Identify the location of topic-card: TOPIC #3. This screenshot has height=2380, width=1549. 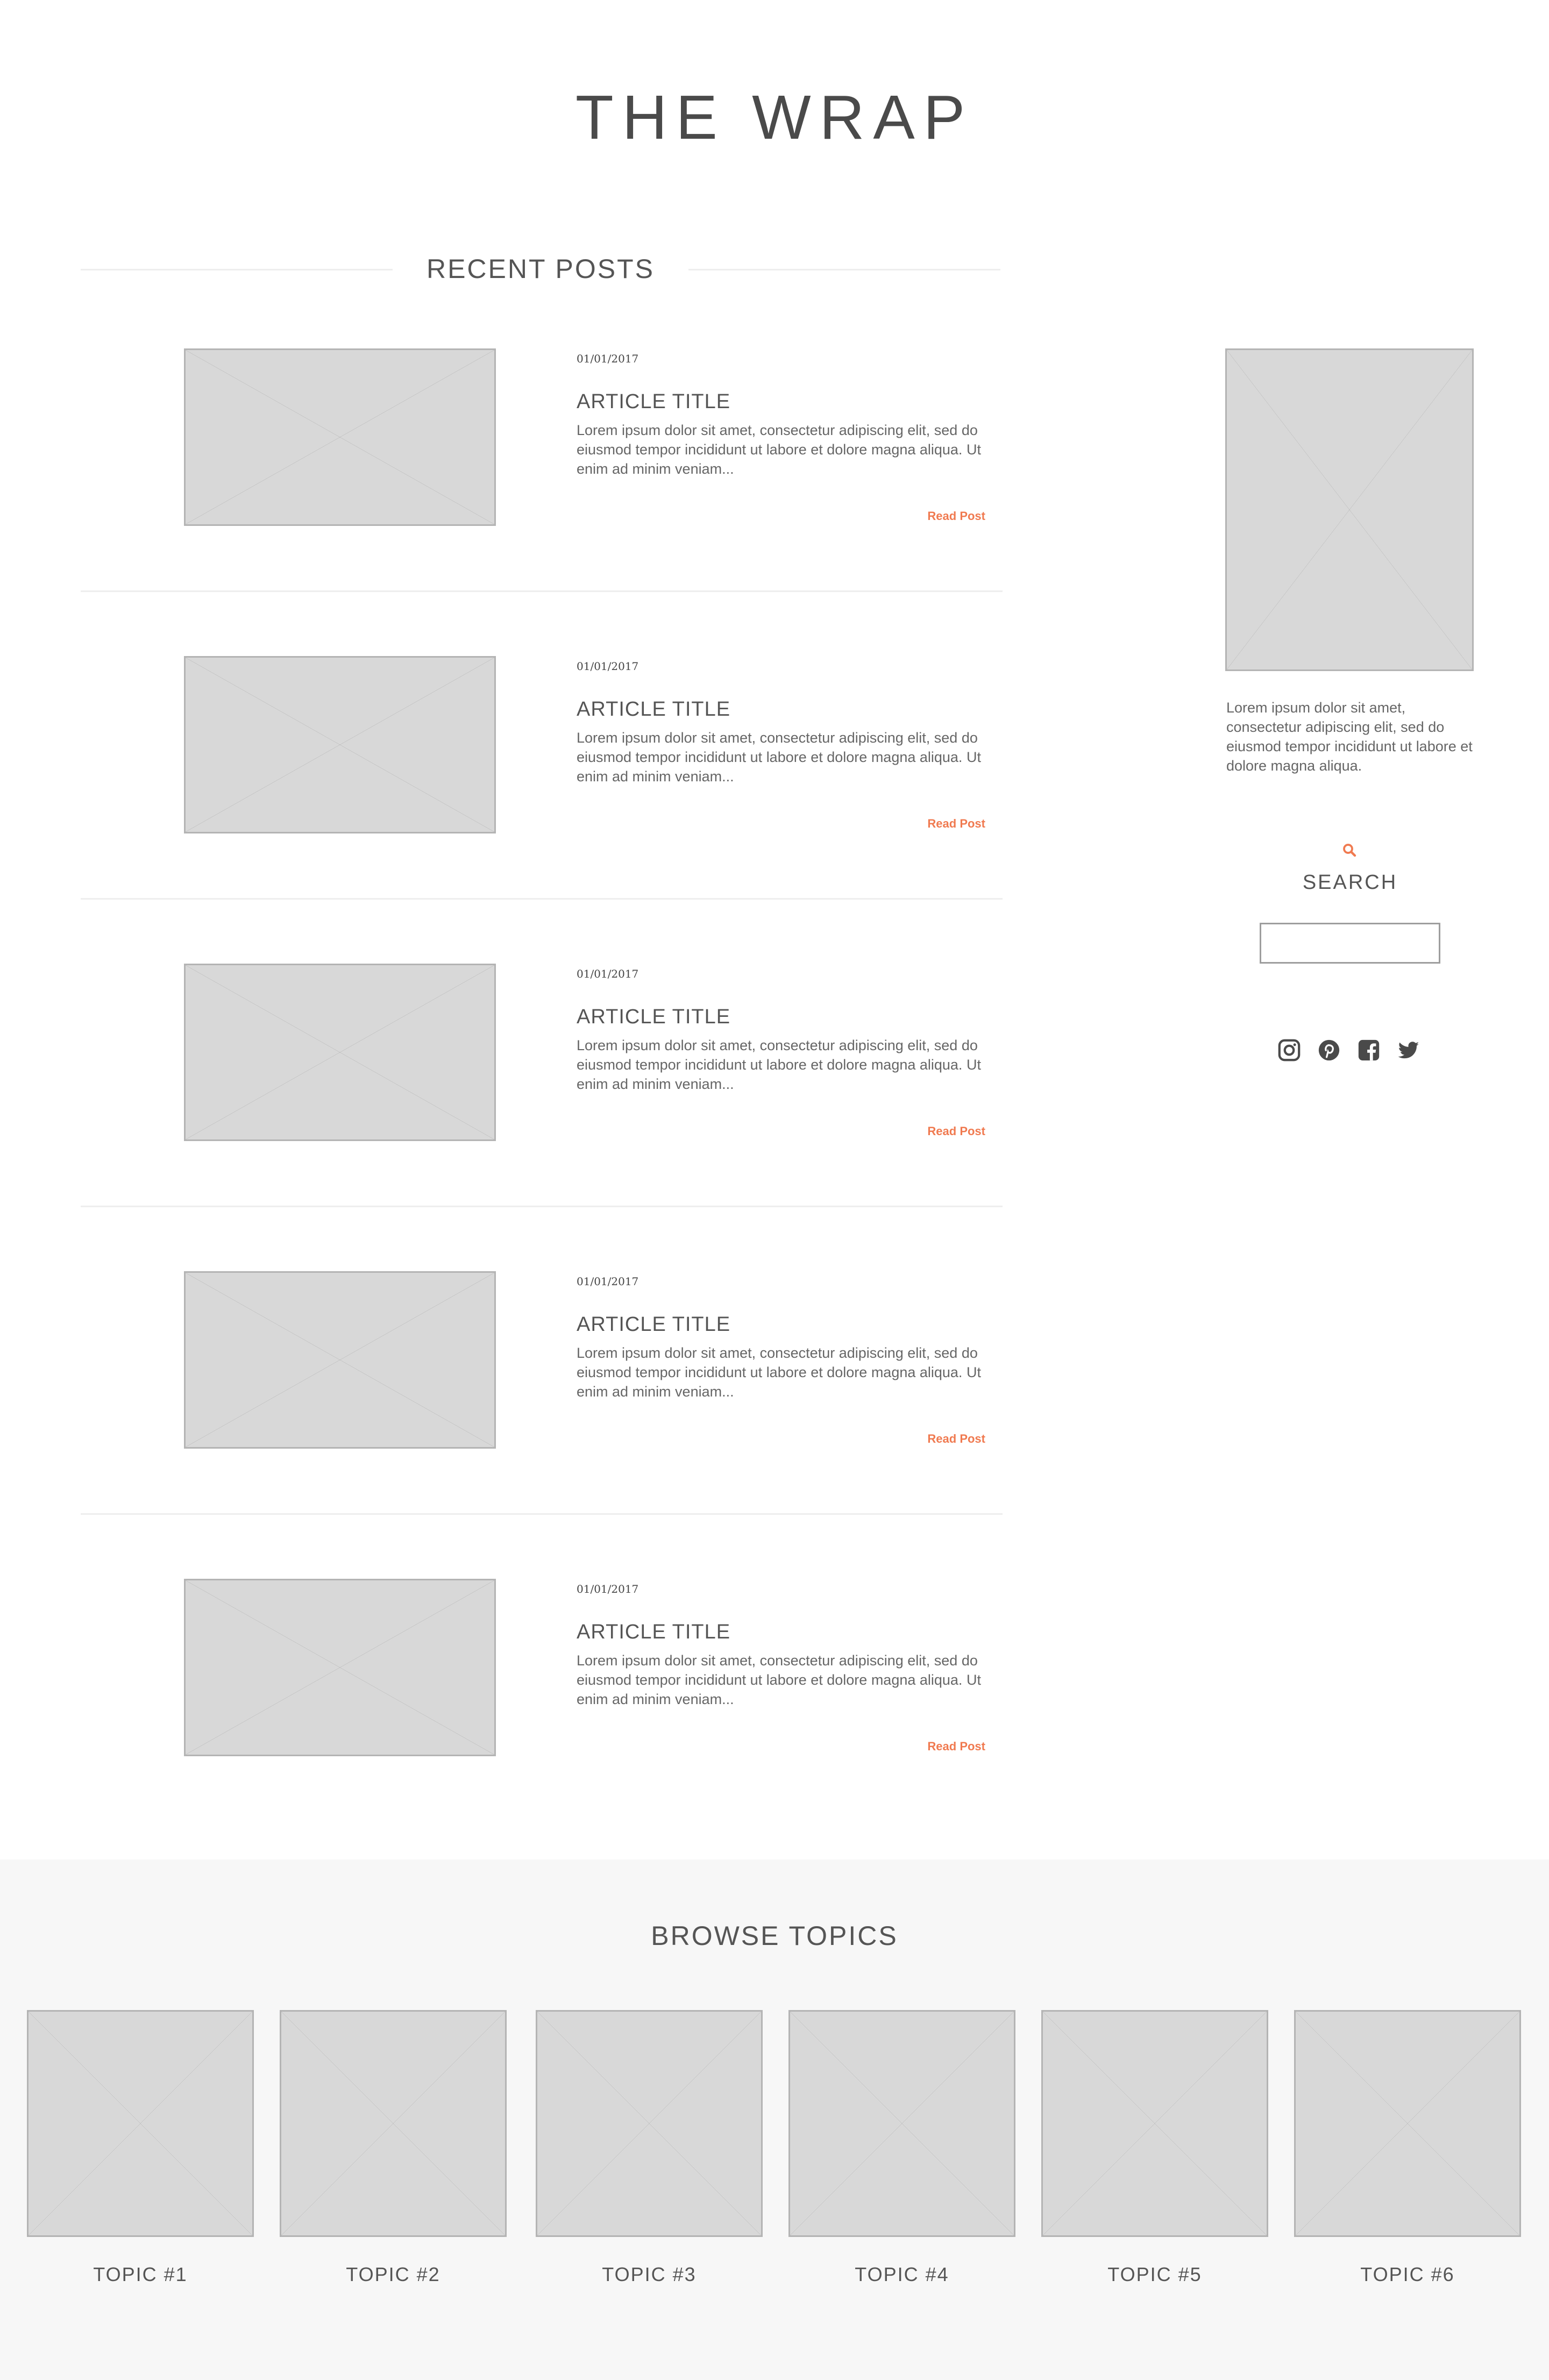
(649, 2152).